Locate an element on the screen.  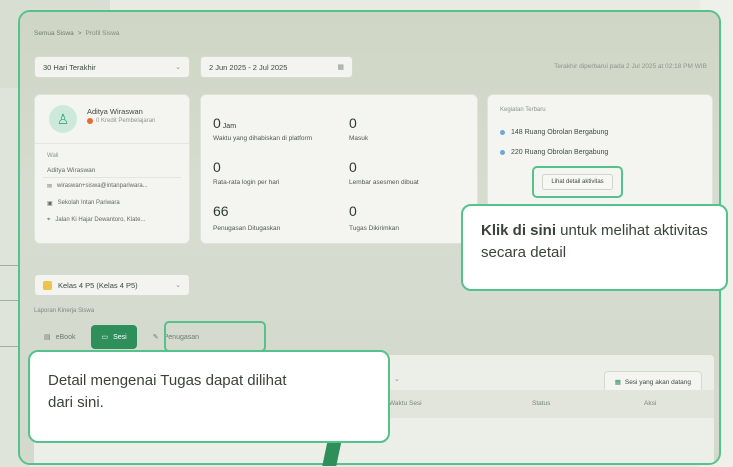
activity-detail-button: Lihat detail aktivitas is located at coordinates (577, 182).